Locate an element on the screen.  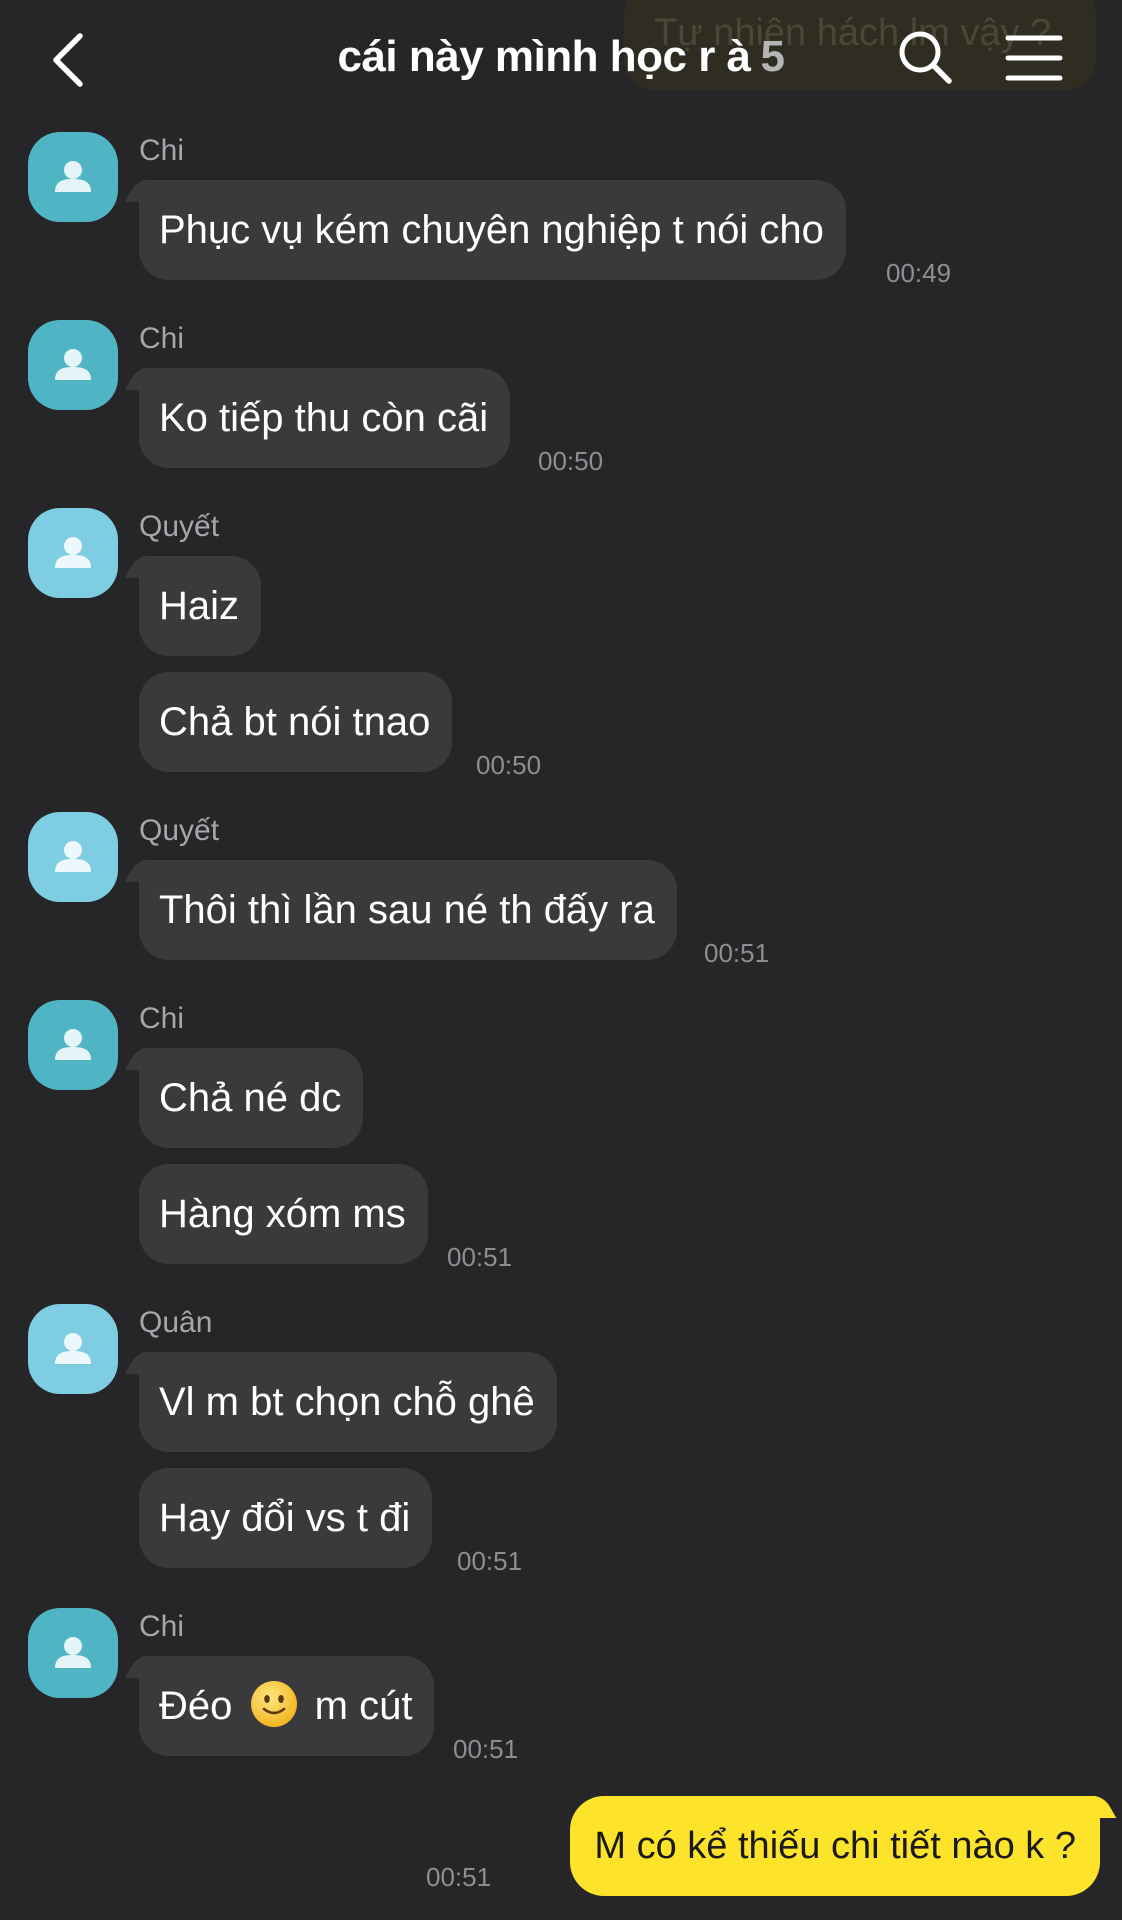
message-bubble: Vl m bt chọn chỗ ghê is located at coordinates (348, 1402).